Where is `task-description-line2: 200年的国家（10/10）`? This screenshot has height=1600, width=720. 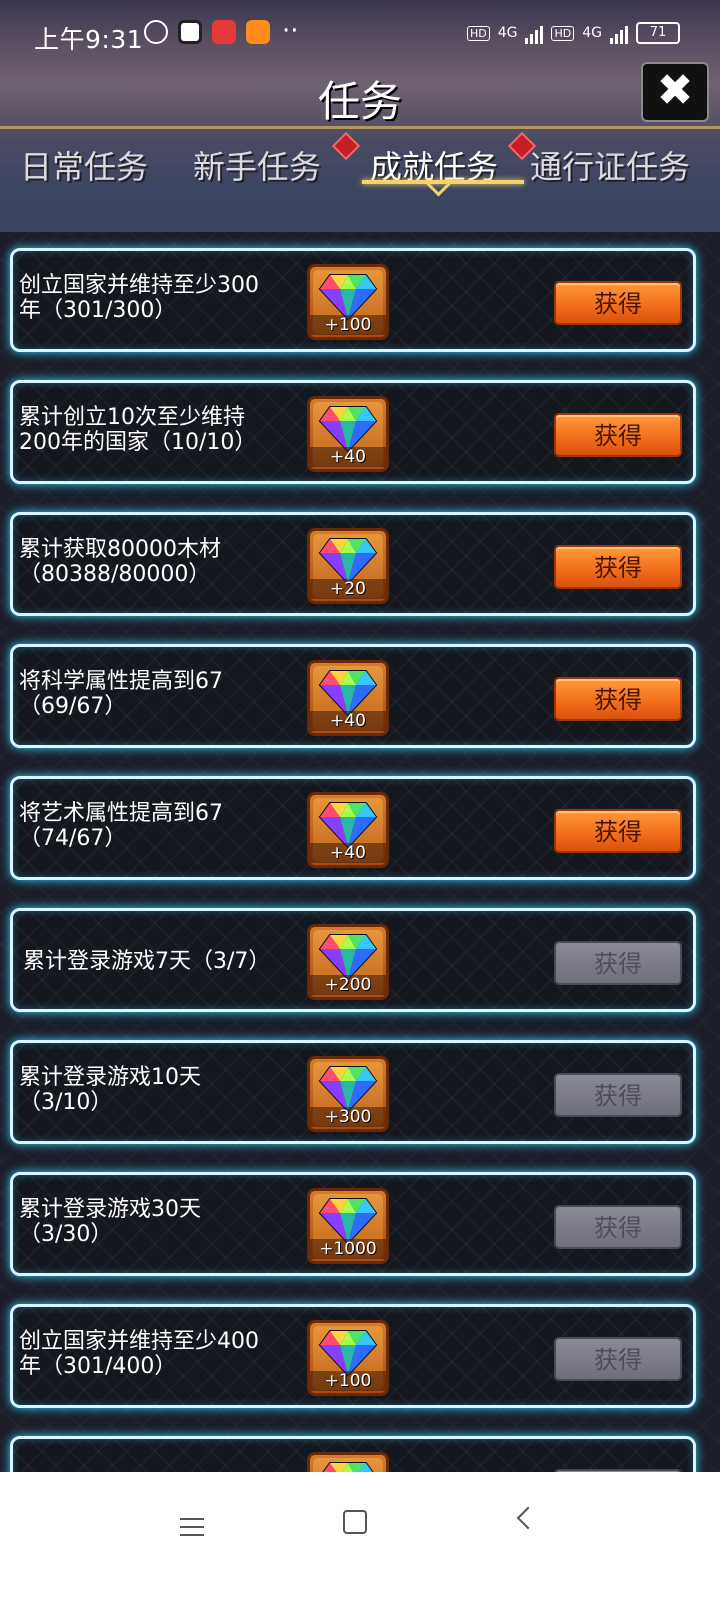
task-description-line2: 200年的国家（10/10） is located at coordinates (138, 442).